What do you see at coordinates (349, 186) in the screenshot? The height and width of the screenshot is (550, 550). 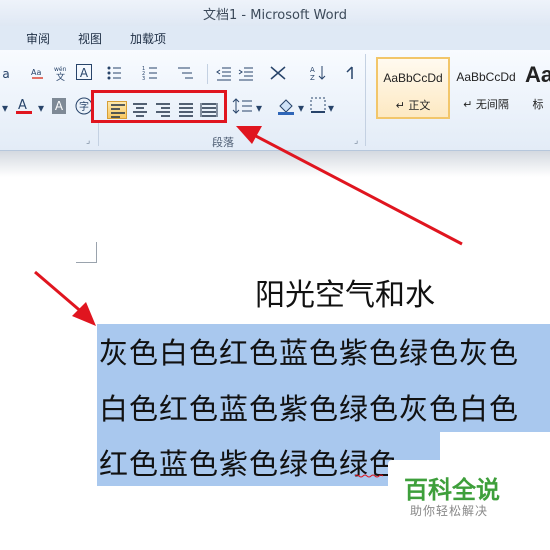 I see `arrow-to-alignment-icon` at bounding box center [349, 186].